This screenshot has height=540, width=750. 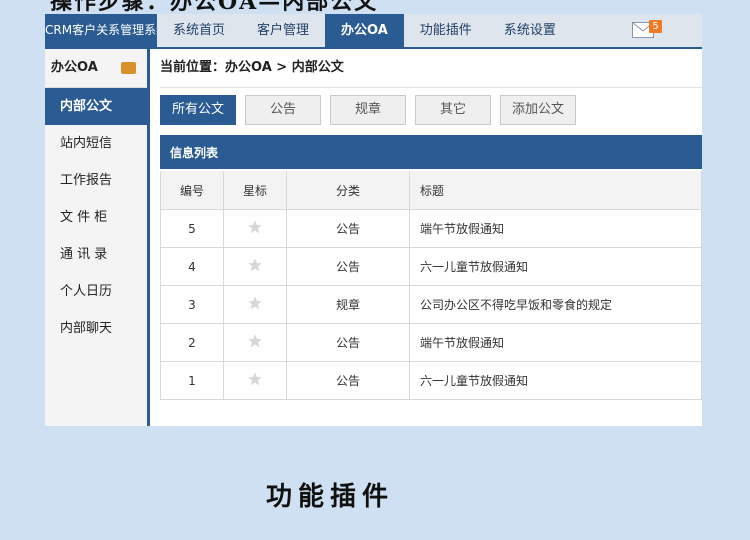 I want to click on table-row: 4 公告 六一儿童节放假通知, so click(x=431, y=266).